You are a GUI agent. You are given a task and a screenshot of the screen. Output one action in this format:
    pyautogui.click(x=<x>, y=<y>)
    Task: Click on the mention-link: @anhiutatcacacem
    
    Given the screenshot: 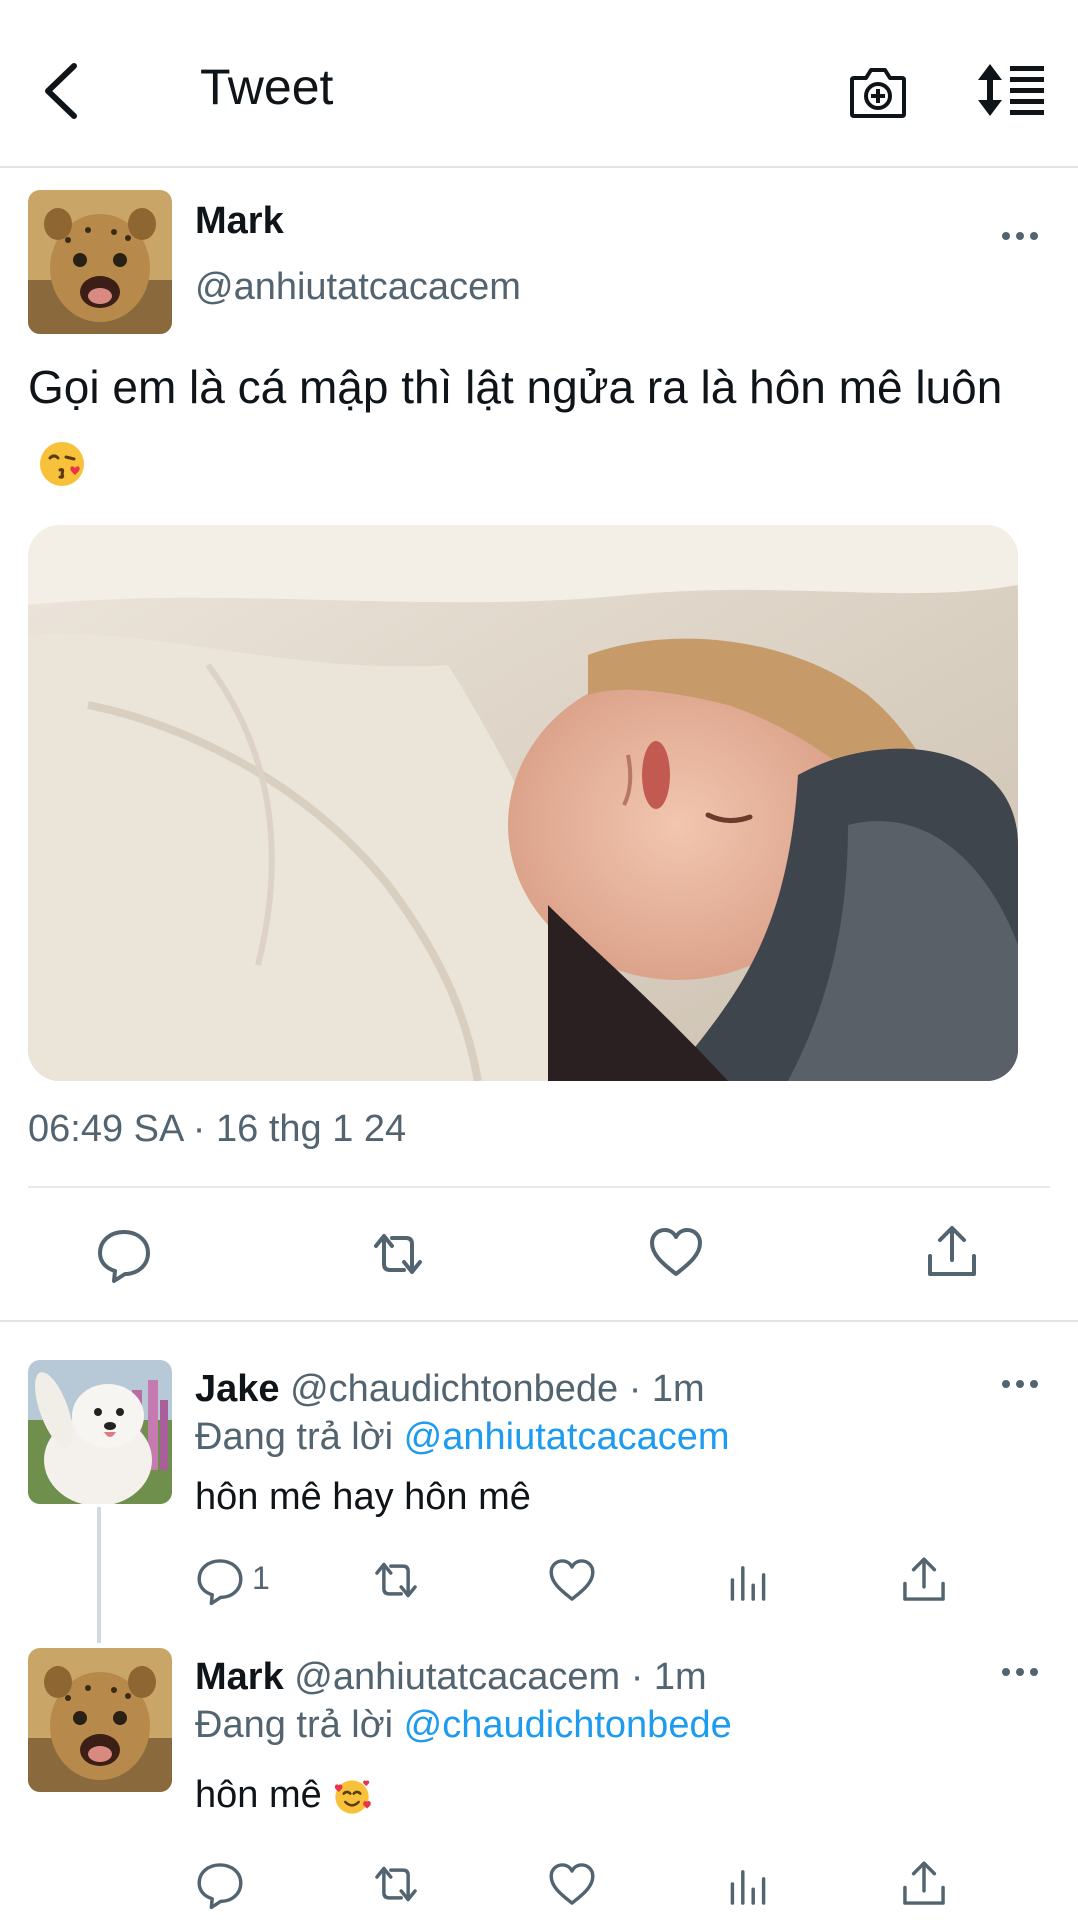 What is the action you would take?
    pyautogui.click(x=567, y=1437)
    